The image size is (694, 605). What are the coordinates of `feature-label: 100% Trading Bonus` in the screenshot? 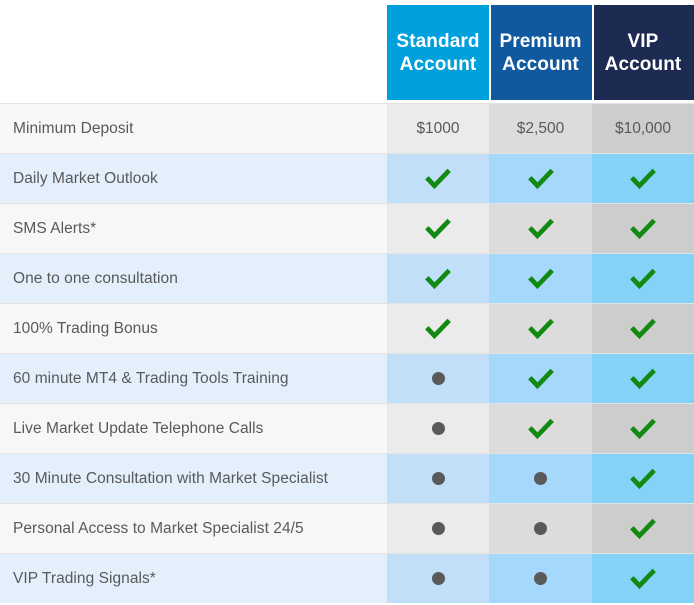 It's located at (193, 328).